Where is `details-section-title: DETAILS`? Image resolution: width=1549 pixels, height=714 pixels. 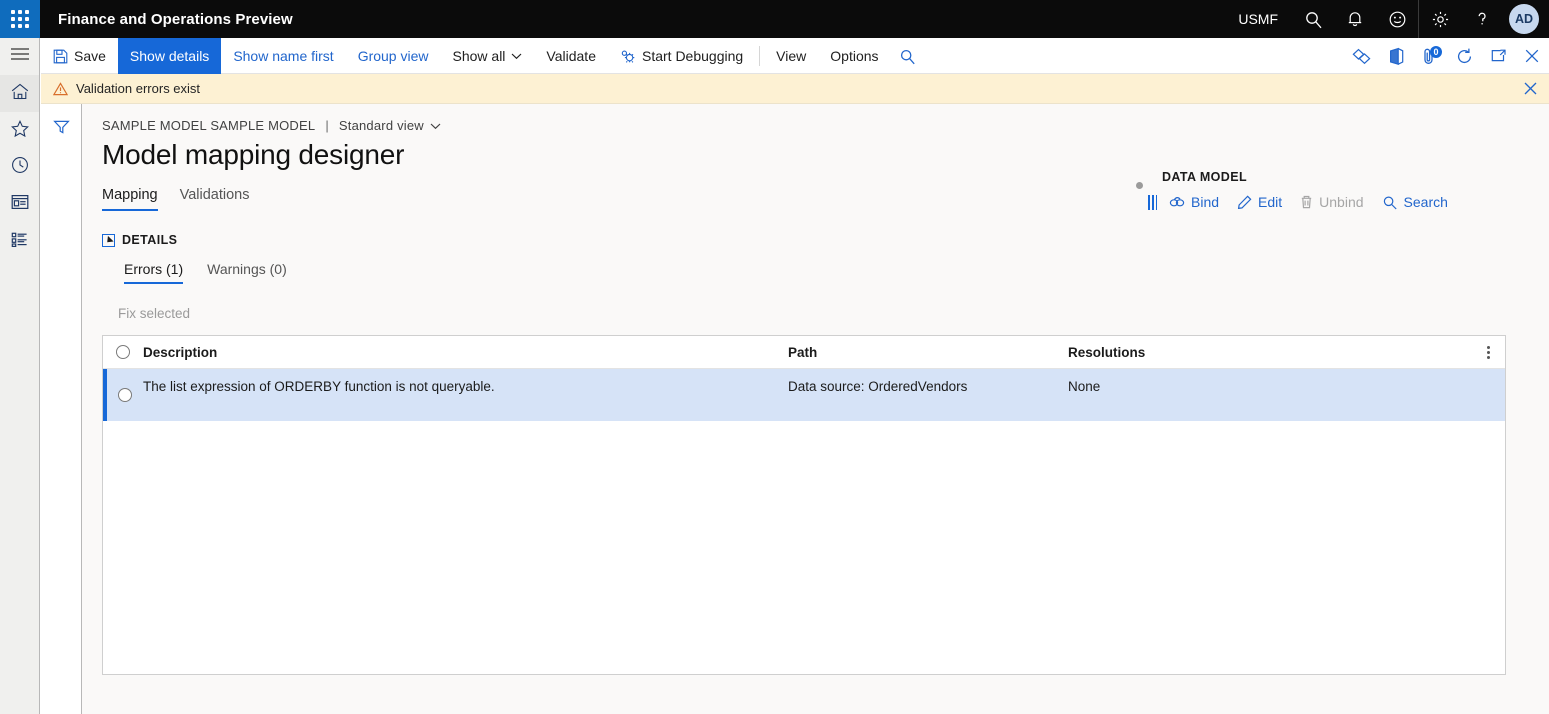
details-section-title: DETAILS is located at coordinates (150, 240).